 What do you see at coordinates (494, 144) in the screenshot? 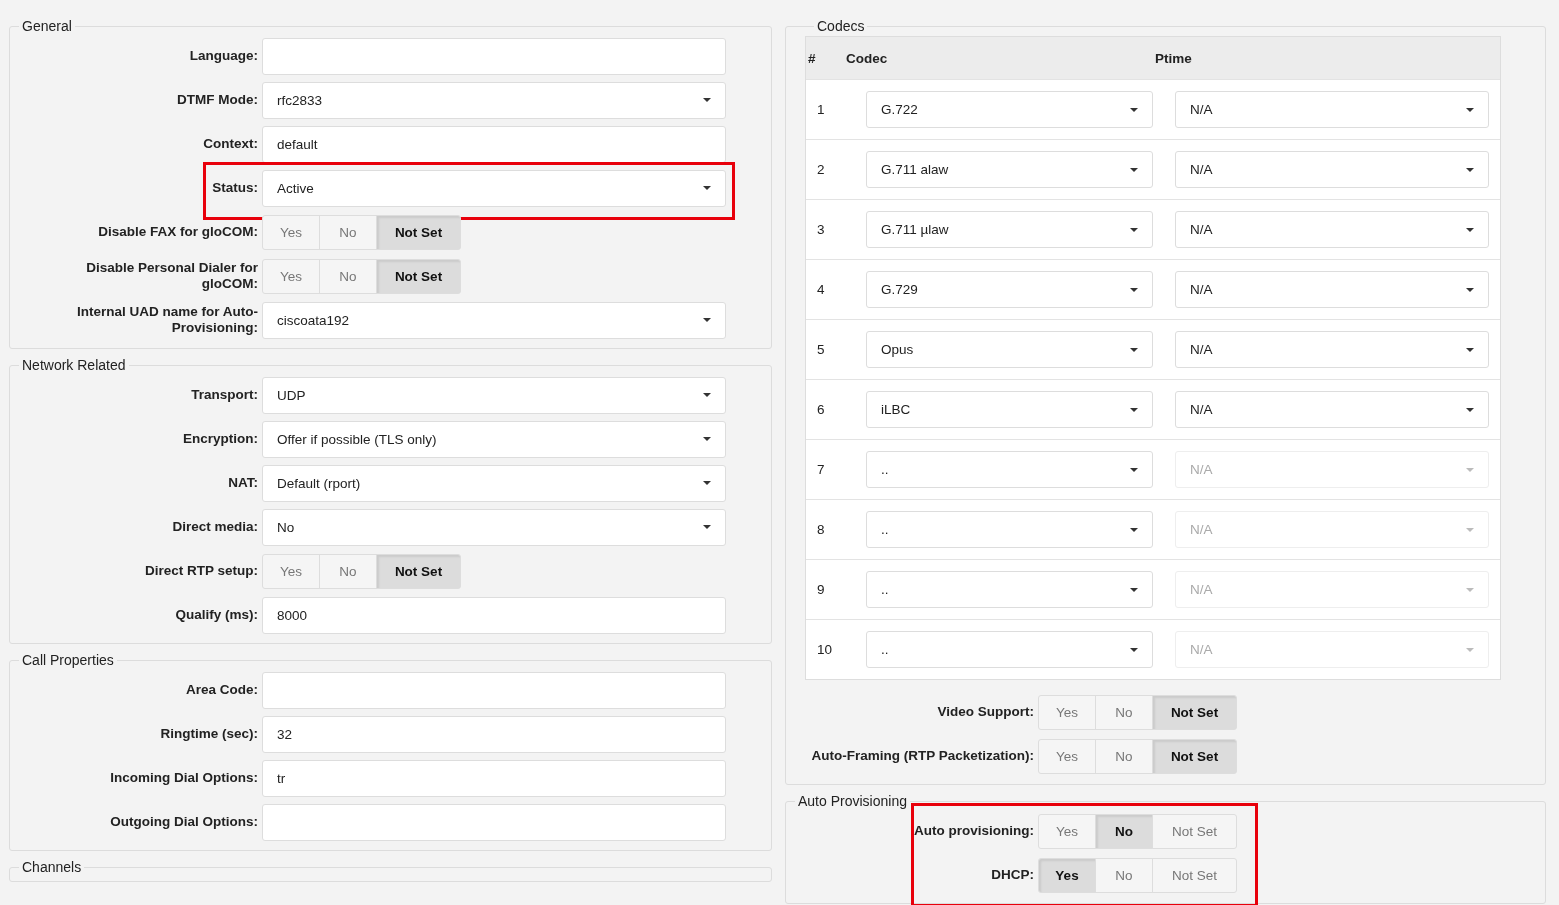
I see `text-field: default` at bounding box center [494, 144].